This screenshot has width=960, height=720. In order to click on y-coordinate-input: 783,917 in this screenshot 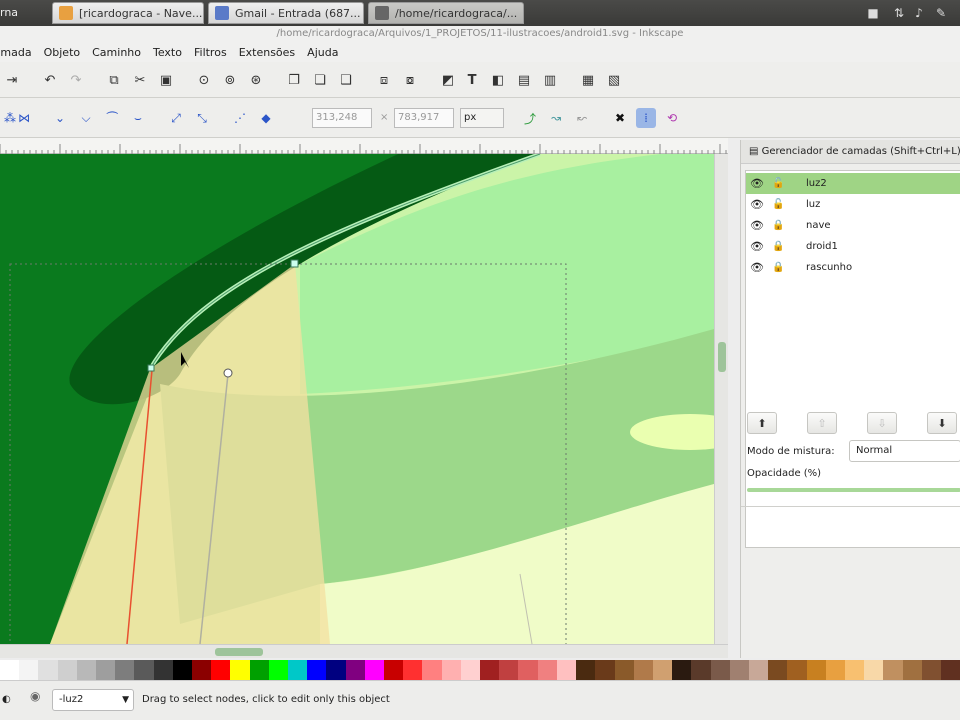, I will do `click(424, 118)`.